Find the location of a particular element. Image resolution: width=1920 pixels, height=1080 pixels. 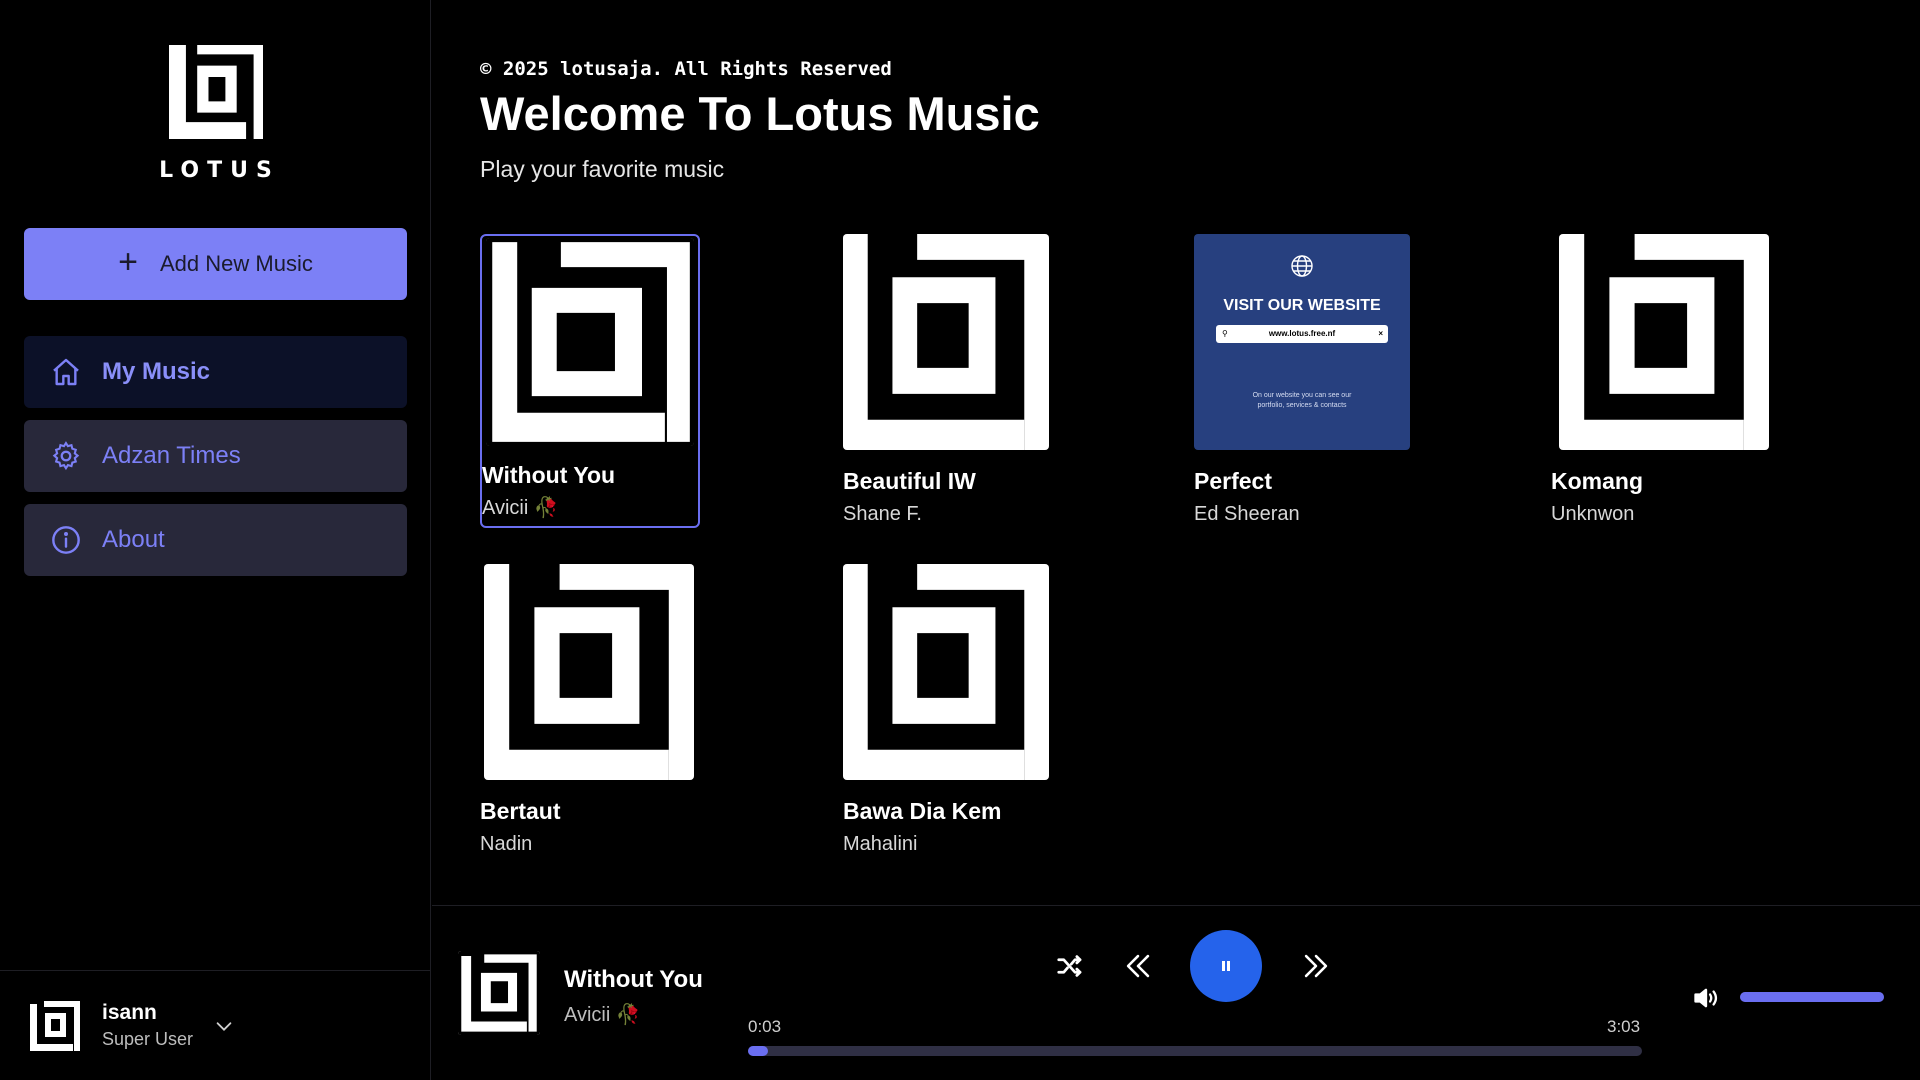

volume-slider is located at coordinates (1812, 997).